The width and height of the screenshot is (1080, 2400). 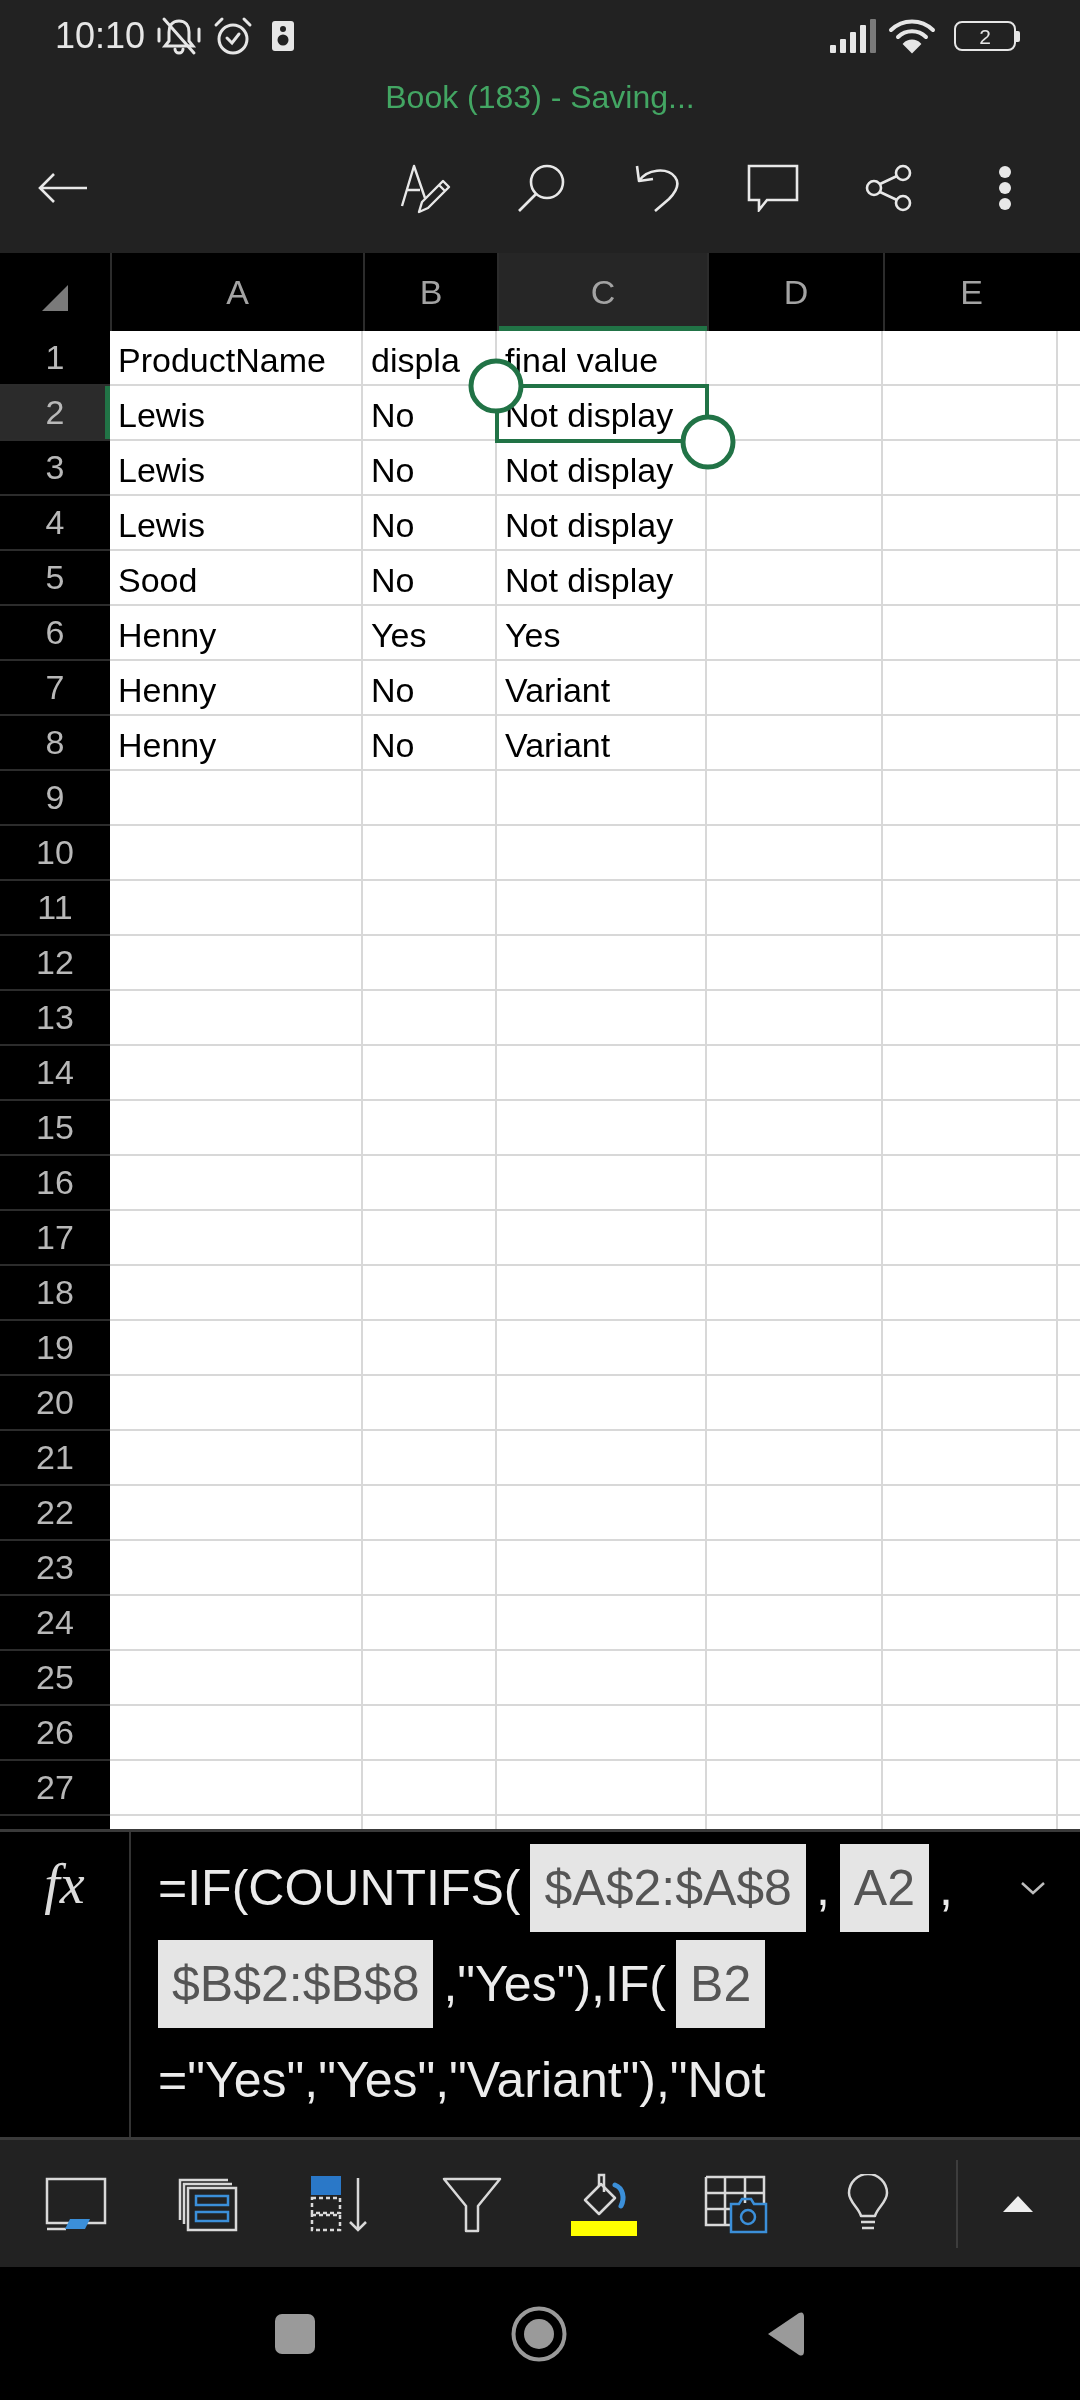 What do you see at coordinates (987, 36) in the screenshot?
I see `battery-indicator: 2` at bounding box center [987, 36].